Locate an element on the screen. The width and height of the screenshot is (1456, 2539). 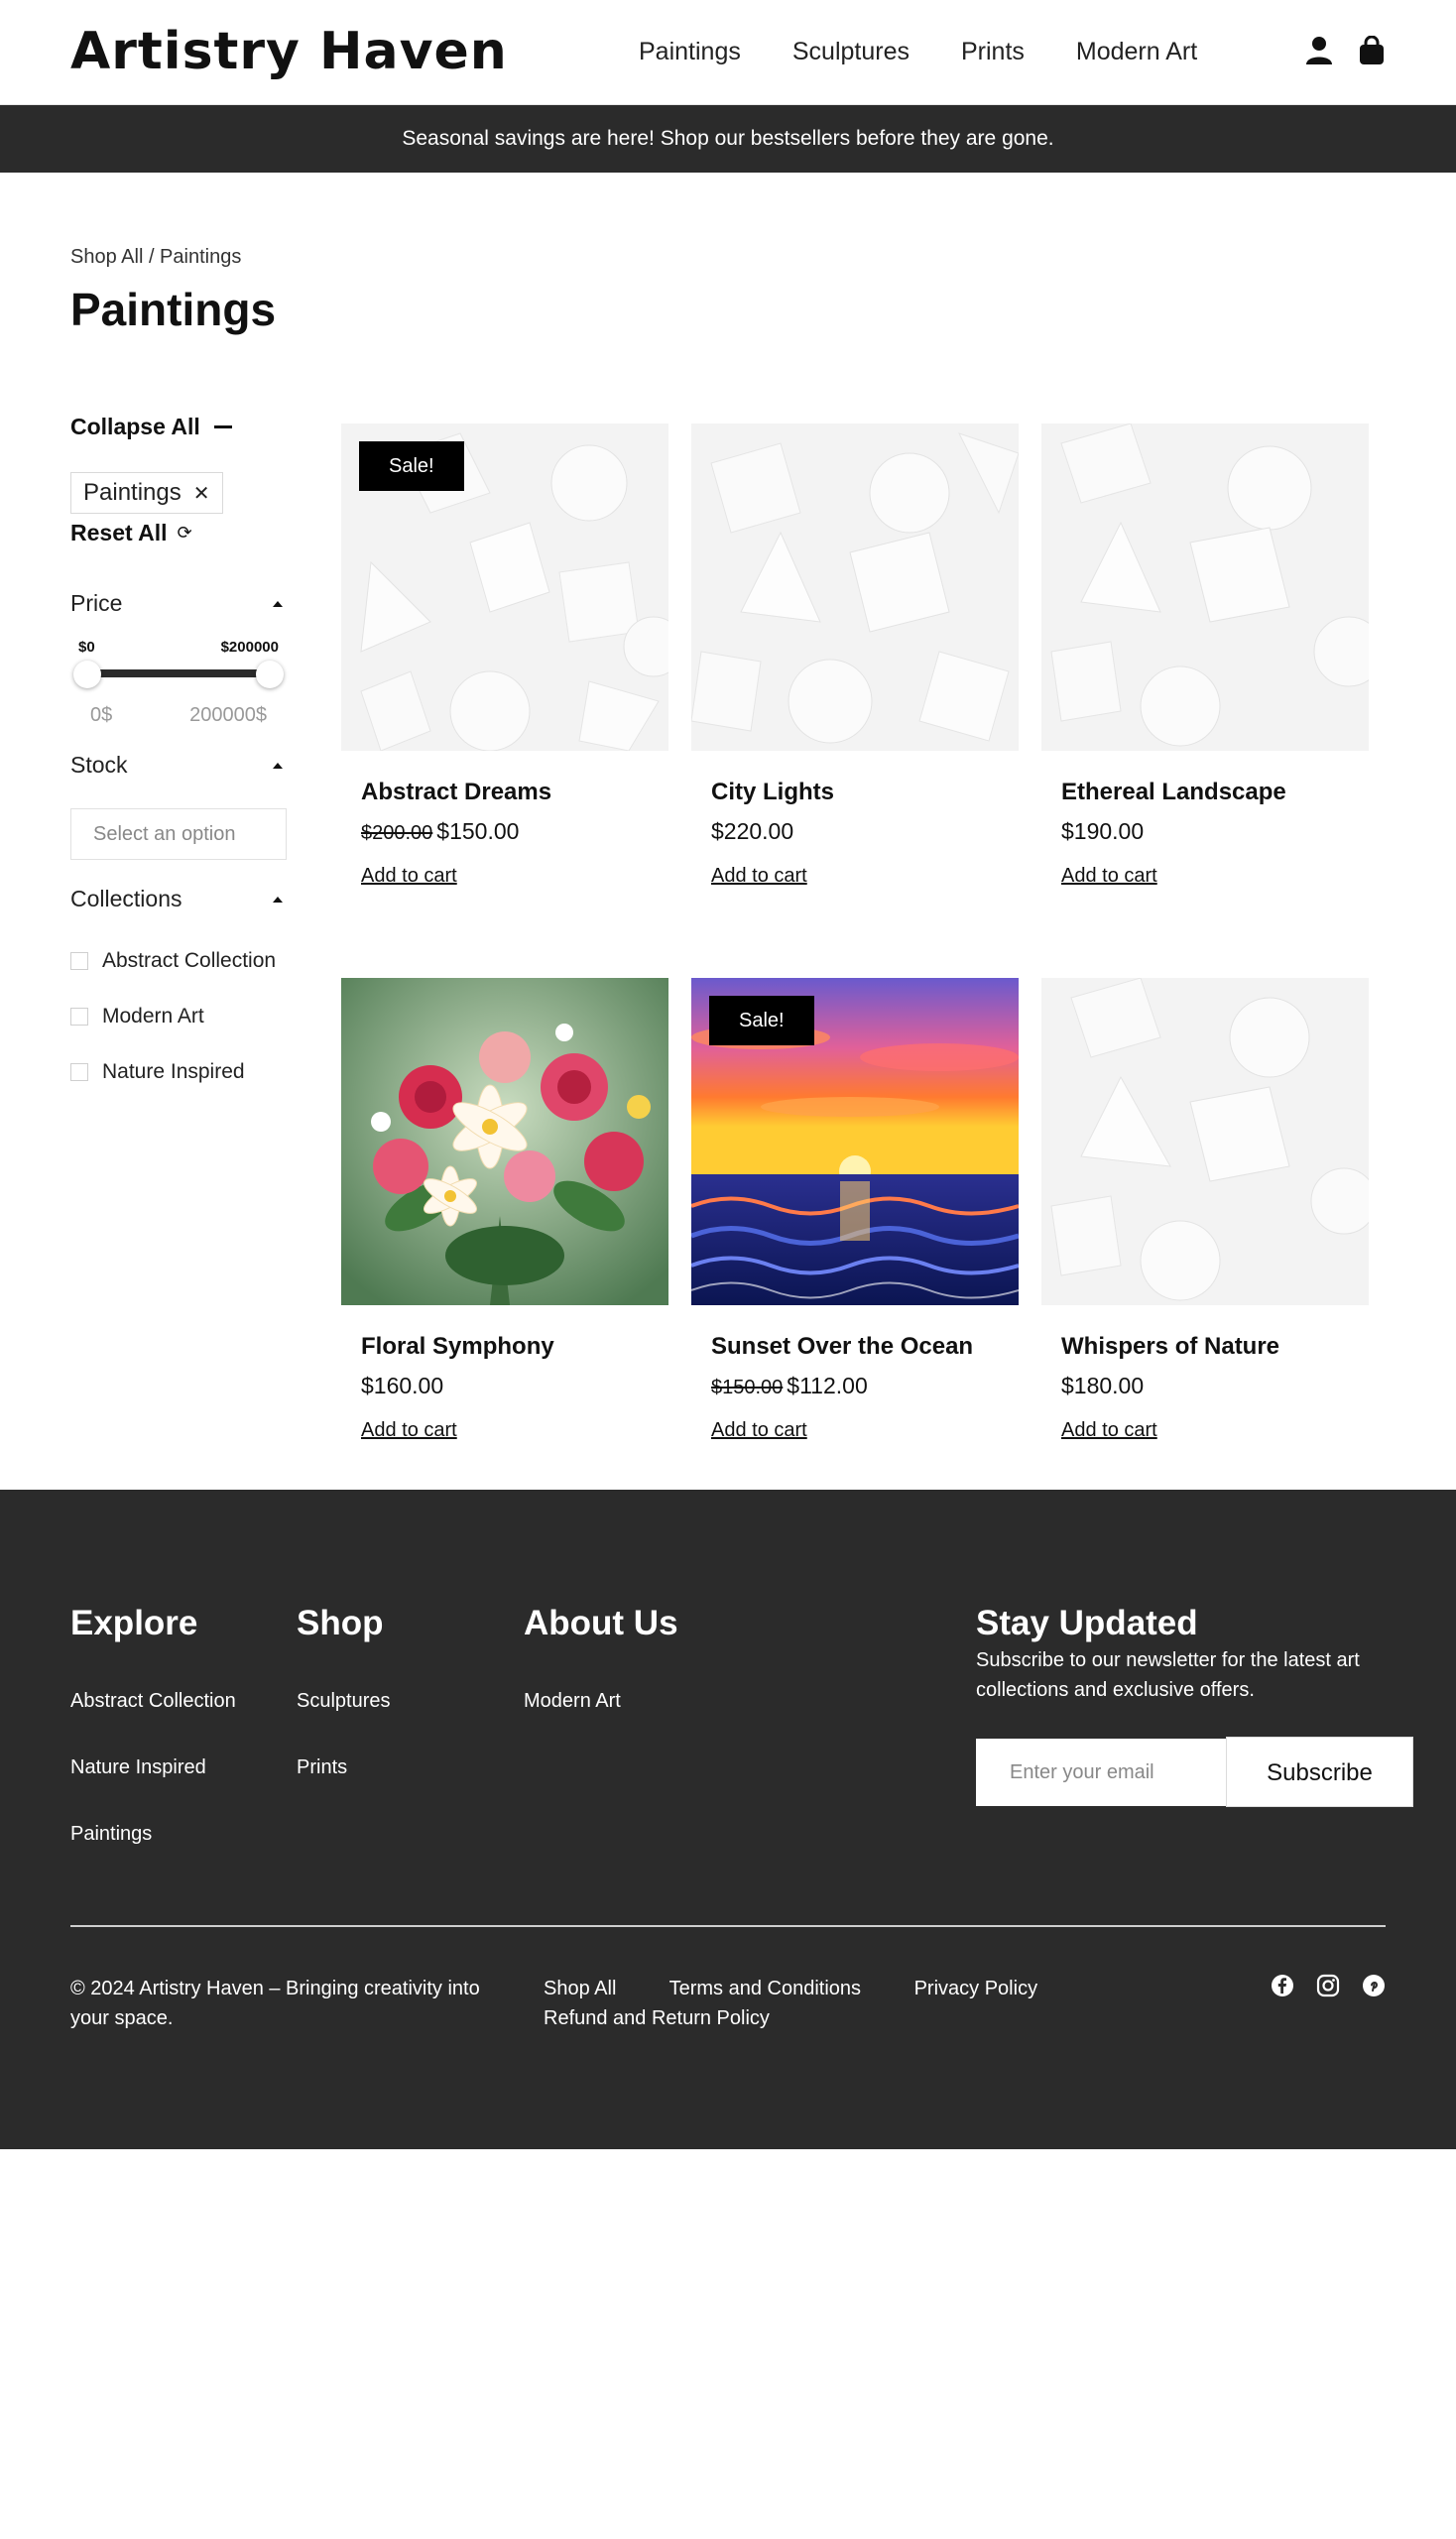
sale-price: $150.00 is located at coordinates (478, 831).